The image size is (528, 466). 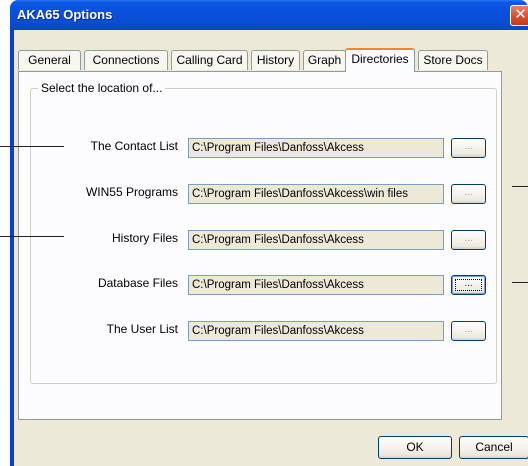 I want to click on history-files-path-field: C:\Program Files\Danfoss\Akcess, so click(x=316, y=240).